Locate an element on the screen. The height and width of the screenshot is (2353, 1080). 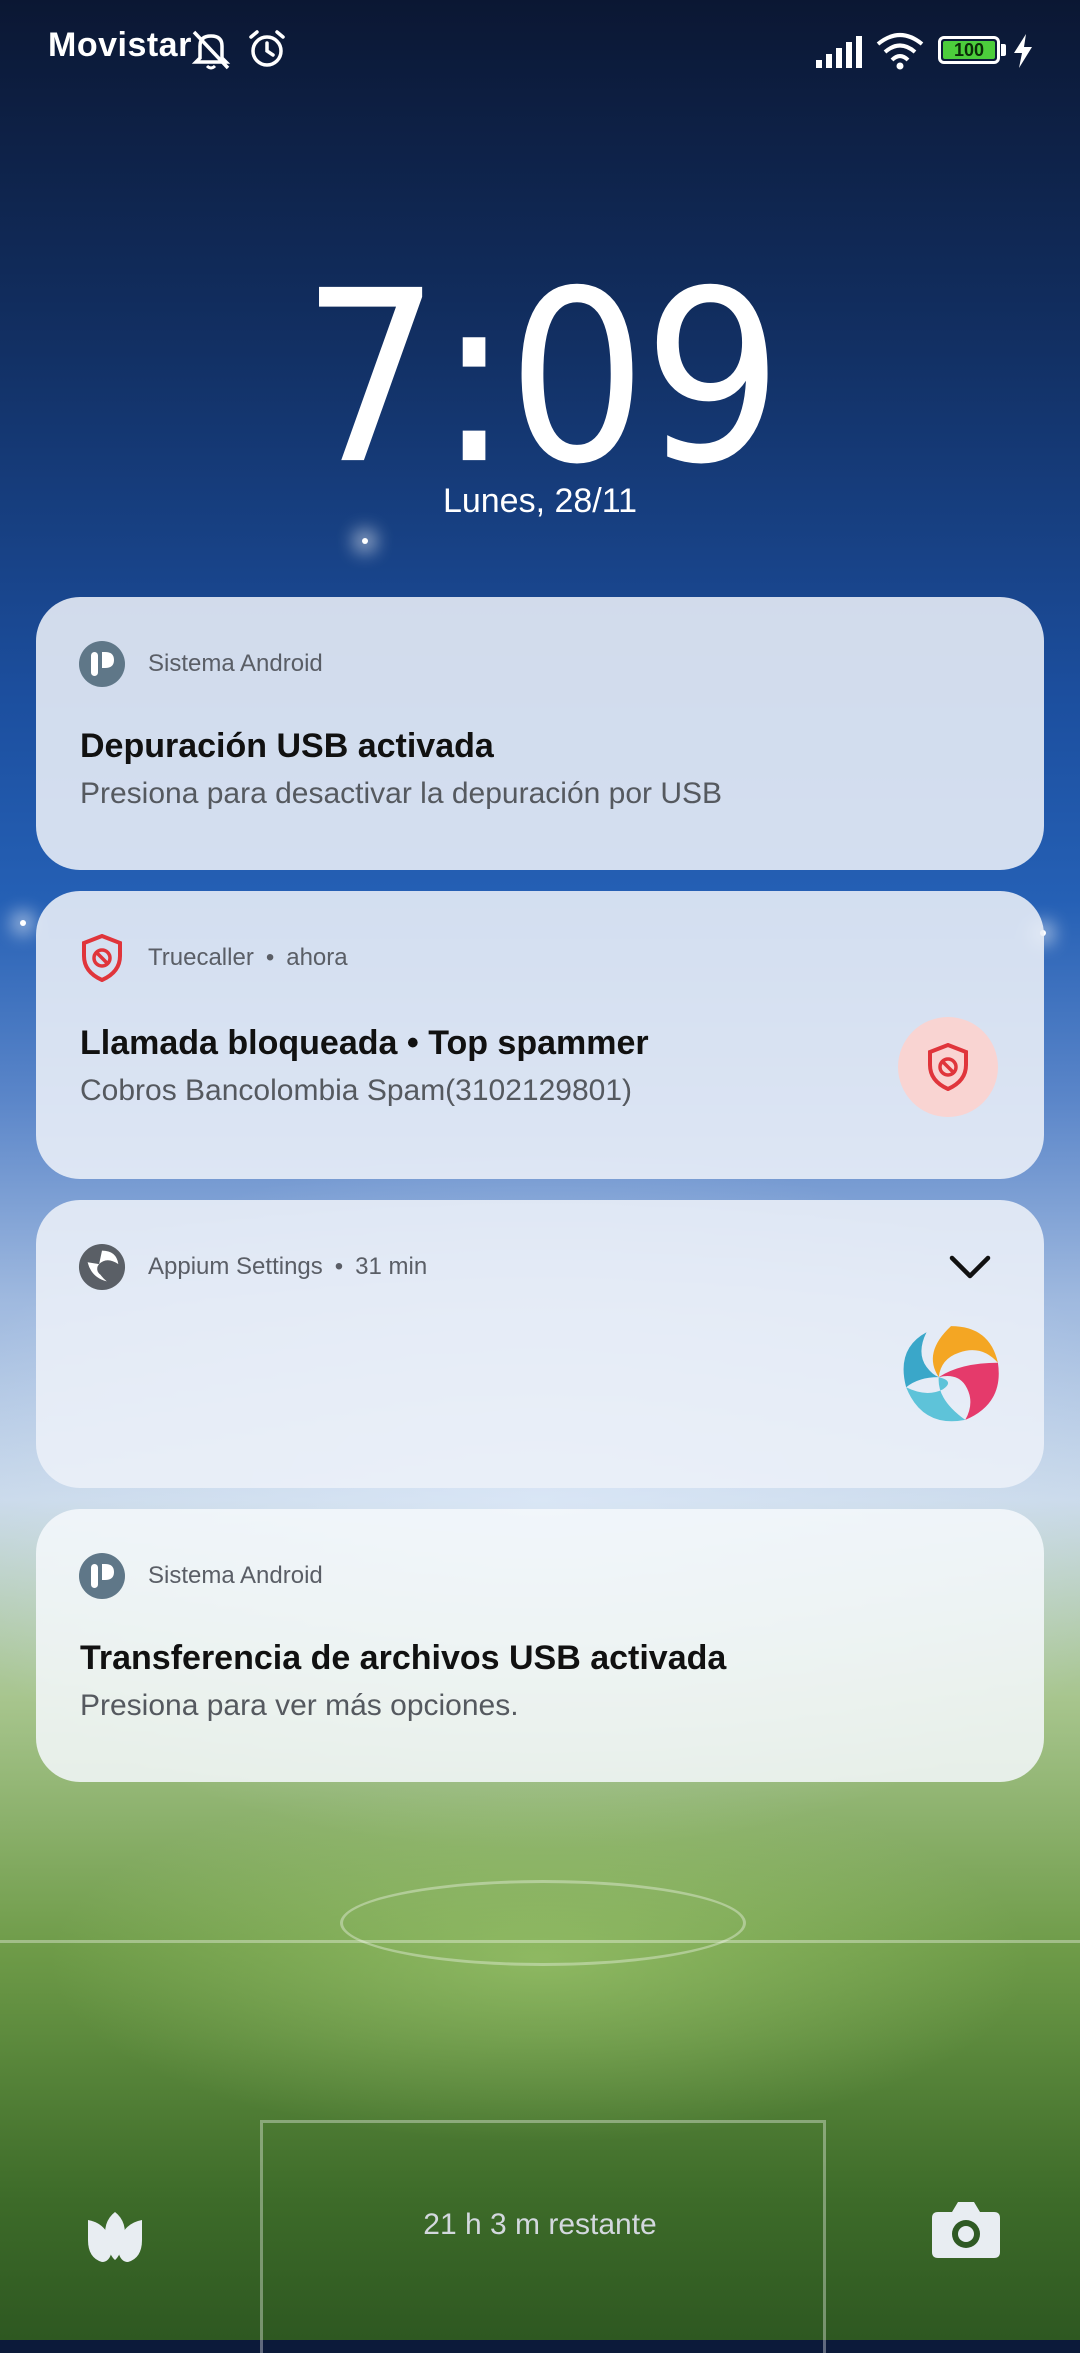
notification-title: Transferencia de archivos USB activada is located at coordinates (403, 1658).